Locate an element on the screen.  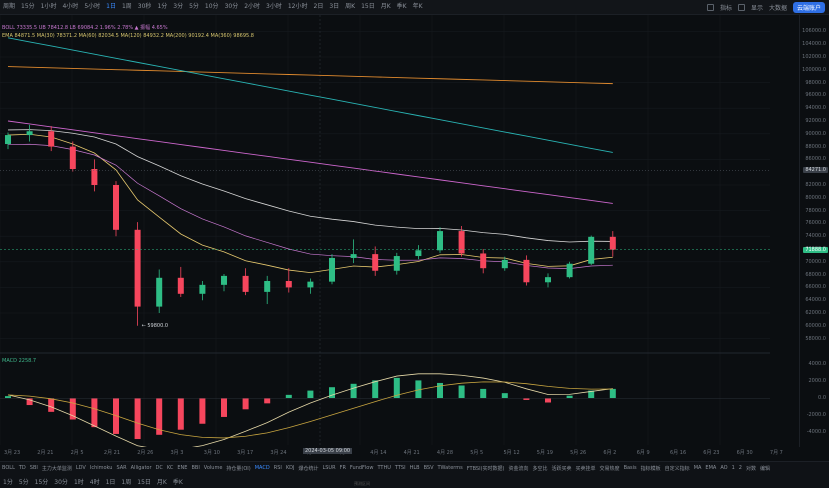
indicator-28: 多空比 is located at coordinates (540, 468).